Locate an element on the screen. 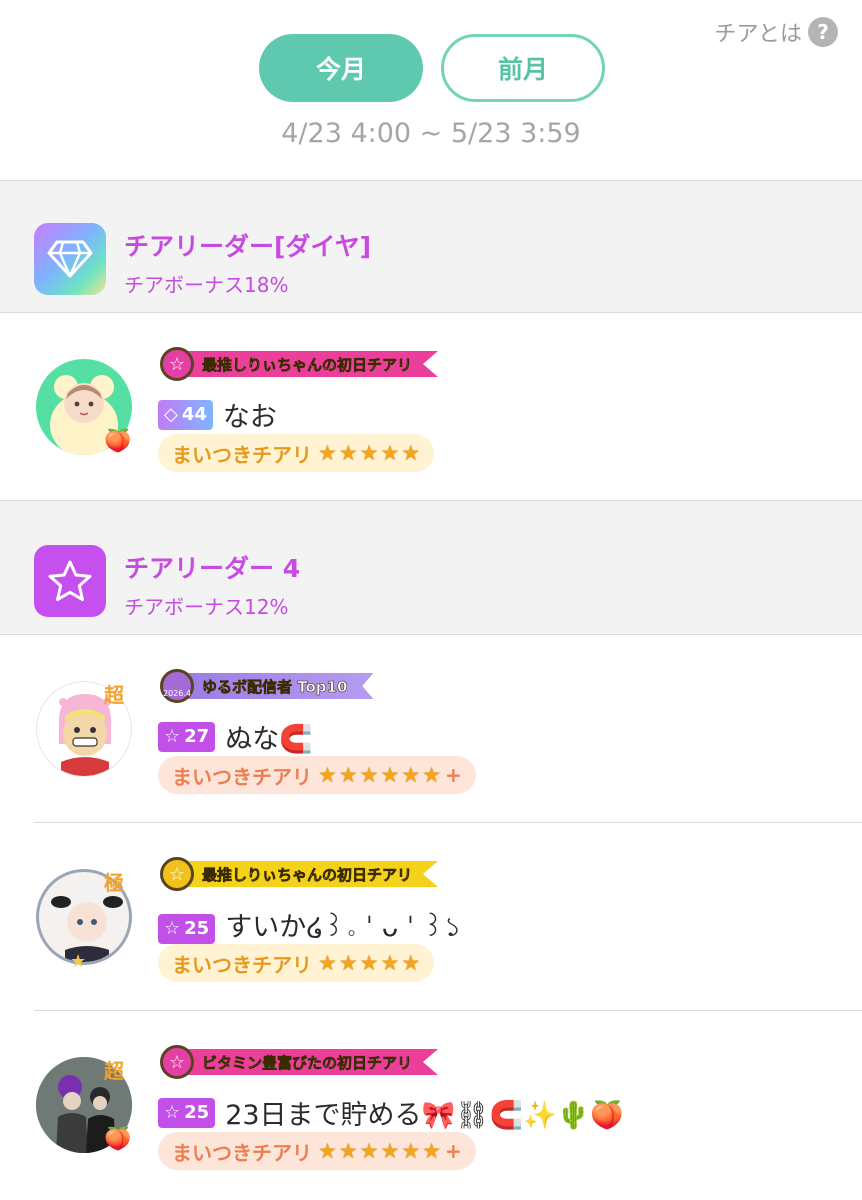  title-banner: 2026.4 ゆるボ配信者 Top10 is located at coordinates (267, 686).